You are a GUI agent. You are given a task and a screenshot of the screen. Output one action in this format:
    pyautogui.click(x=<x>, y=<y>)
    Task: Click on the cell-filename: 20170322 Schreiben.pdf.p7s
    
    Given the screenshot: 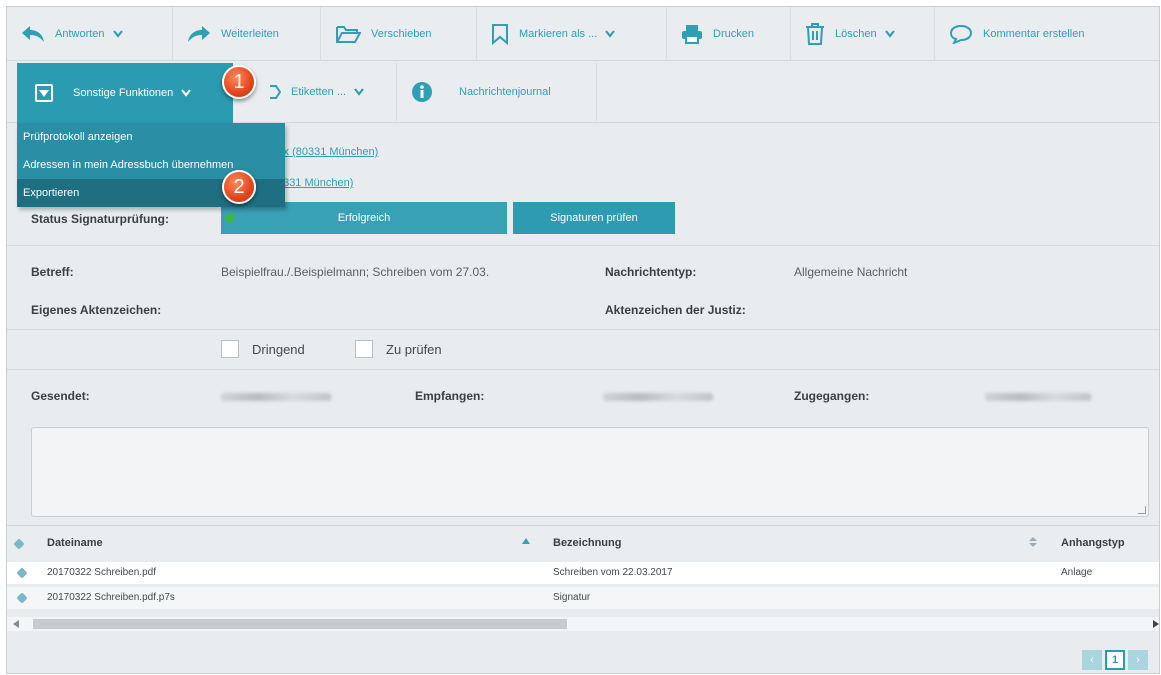 What is the action you would take?
    pyautogui.click(x=111, y=597)
    